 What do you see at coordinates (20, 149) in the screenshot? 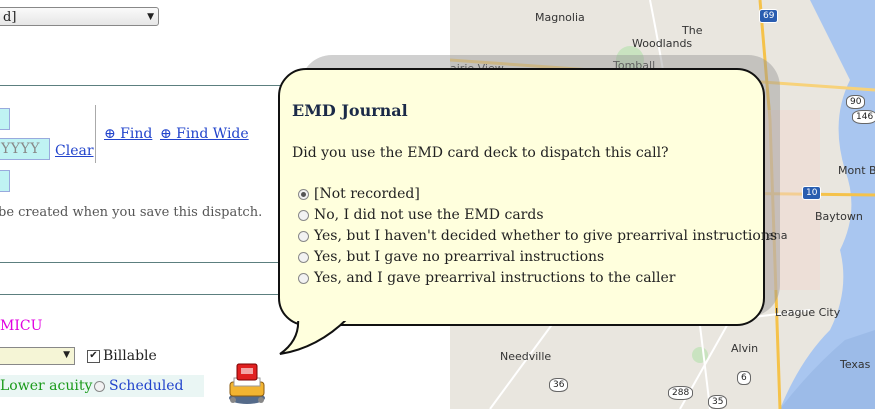
I see `date-placeholder: YYYY` at bounding box center [20, 149].